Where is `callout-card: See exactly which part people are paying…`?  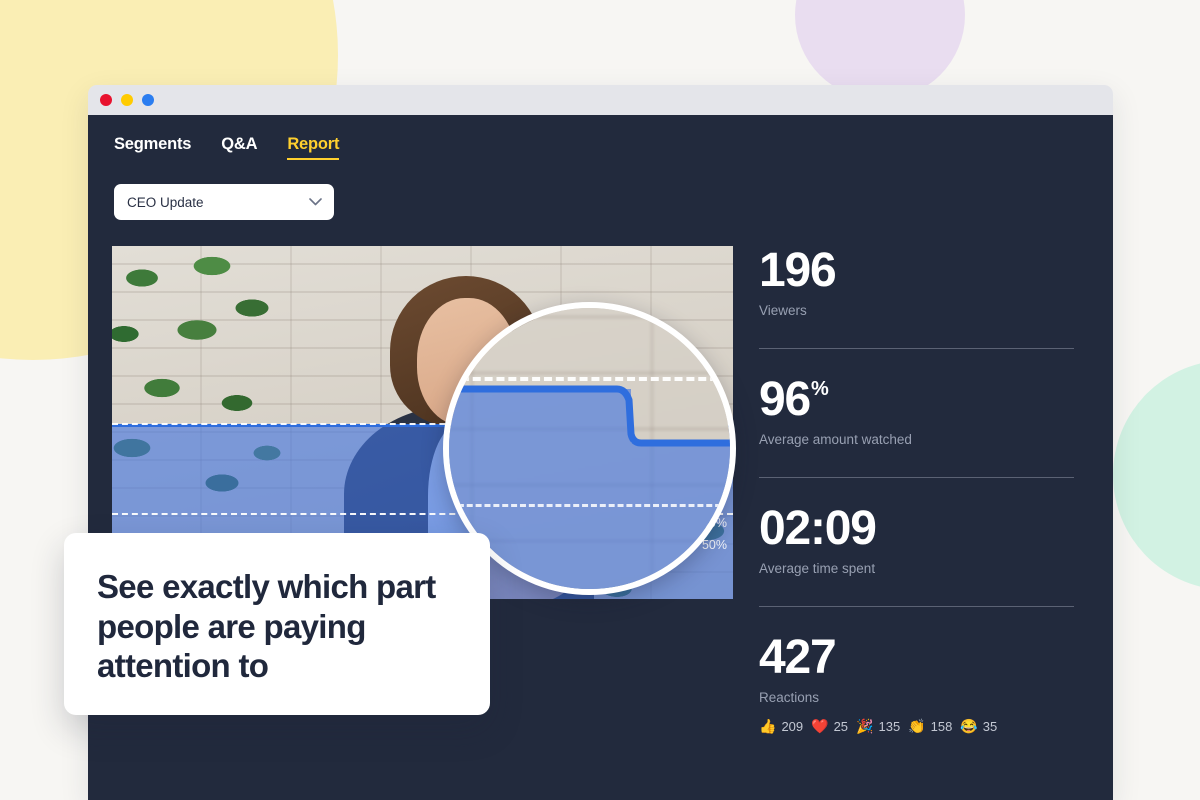 callout-card: See exactly which part people are paying… is located at coordinates (277, 624).